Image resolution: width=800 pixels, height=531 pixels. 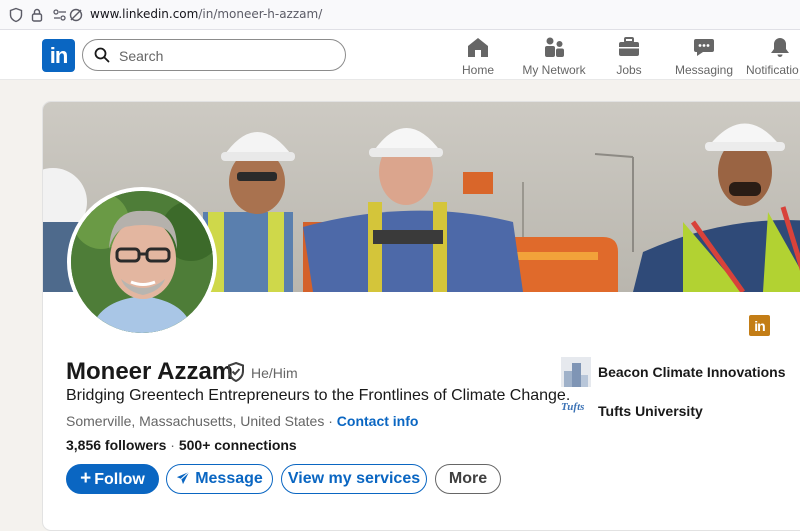 I want to click on profile-pronouns: He/Him, so click(x=274, y=373).